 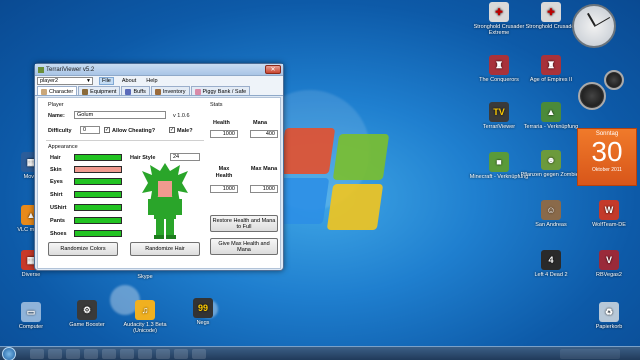 What do you see at coordinates (129, 81) in the screenshot?
I see `menu-about: About` at bounding box center [129, 81].